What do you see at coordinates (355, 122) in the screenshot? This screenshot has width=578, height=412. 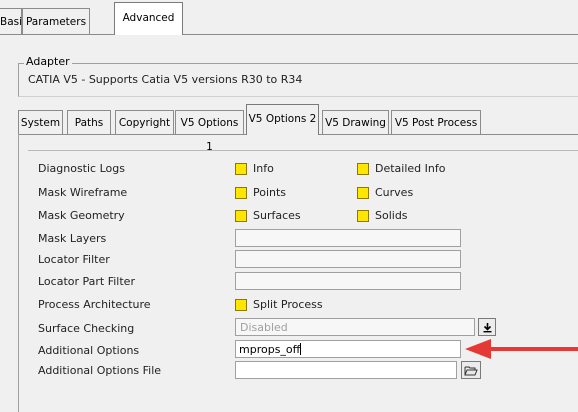 I see `tab-v5-drawing: V5 Drawing` at bounding box center [355, 122].